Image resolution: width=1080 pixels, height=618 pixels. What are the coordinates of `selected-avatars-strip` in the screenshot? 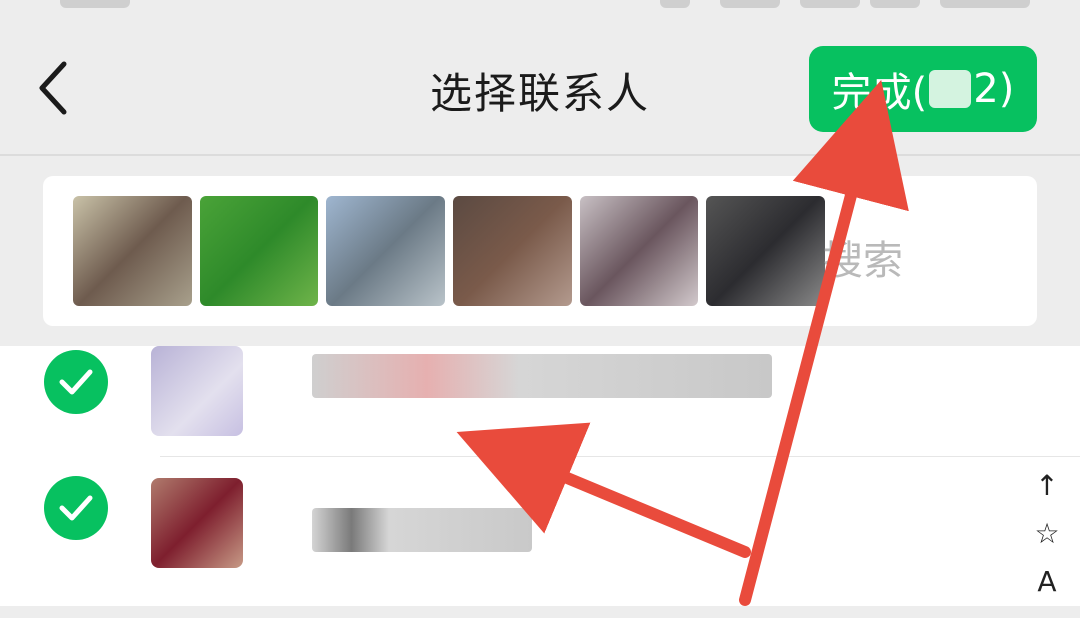 It's located at (453, 251).